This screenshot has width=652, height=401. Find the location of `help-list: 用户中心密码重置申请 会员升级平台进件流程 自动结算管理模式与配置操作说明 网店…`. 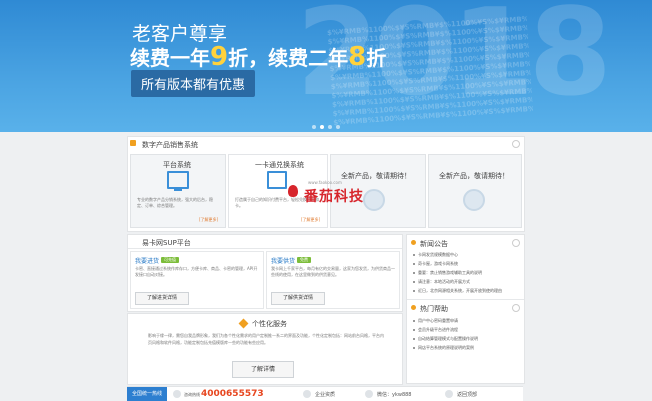

help-list: 用户中心密码重置申请 会员升级平台进件流程 自动结算管理模式与配置操作说明 网店… is located at coordinates (445, 334).